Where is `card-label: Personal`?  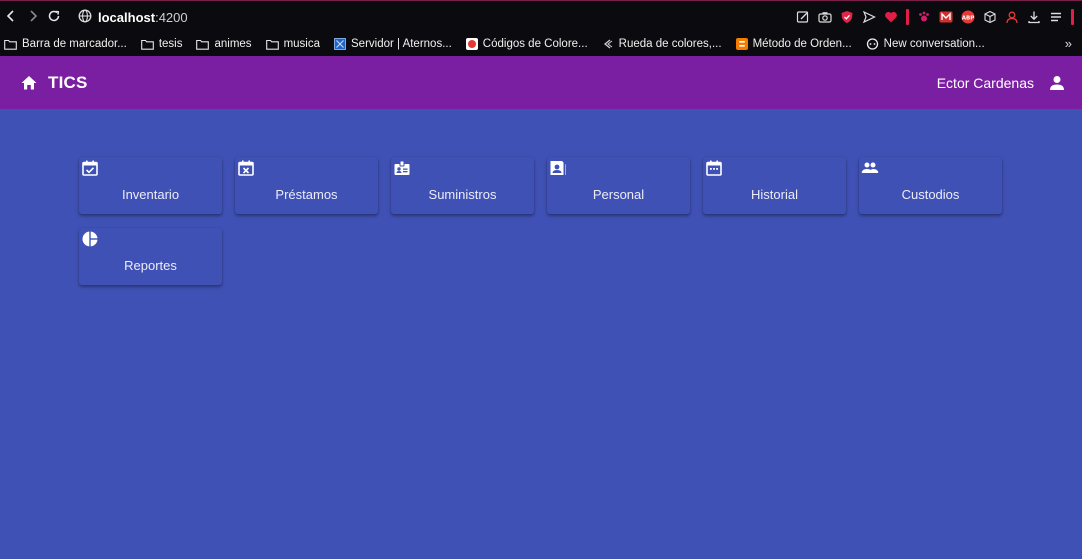
card-label: Personal is located at coordinates (618, 194).